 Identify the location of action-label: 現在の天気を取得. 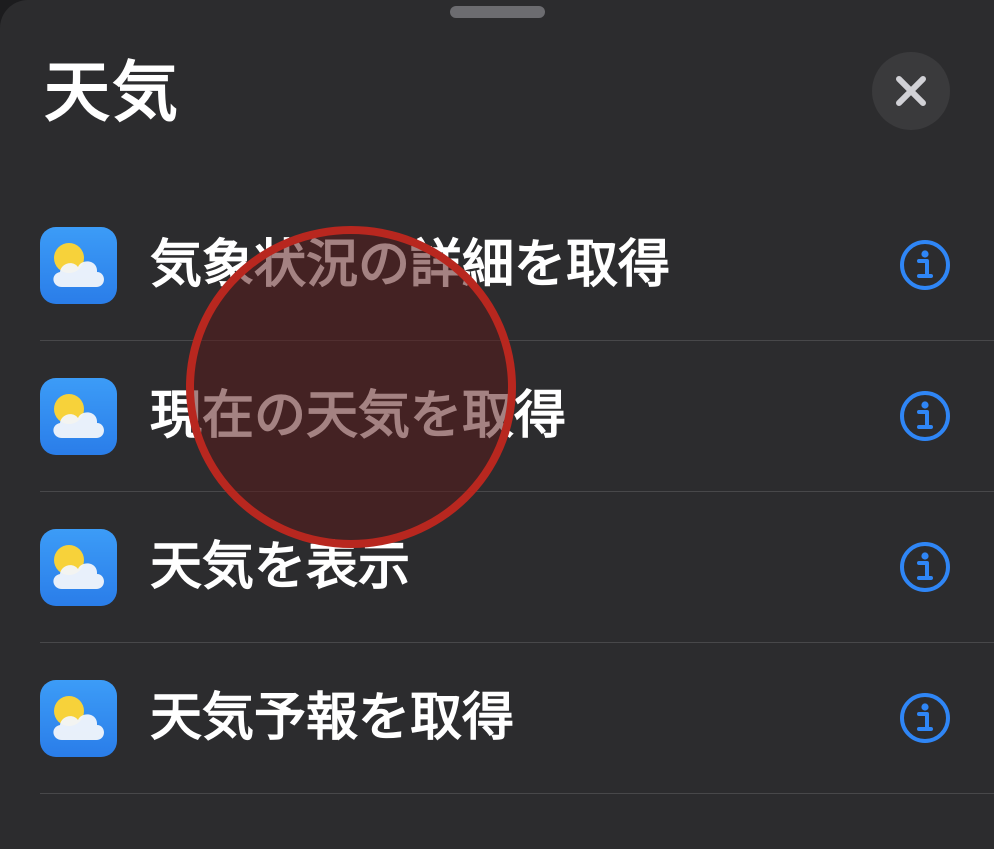
(358, 416).